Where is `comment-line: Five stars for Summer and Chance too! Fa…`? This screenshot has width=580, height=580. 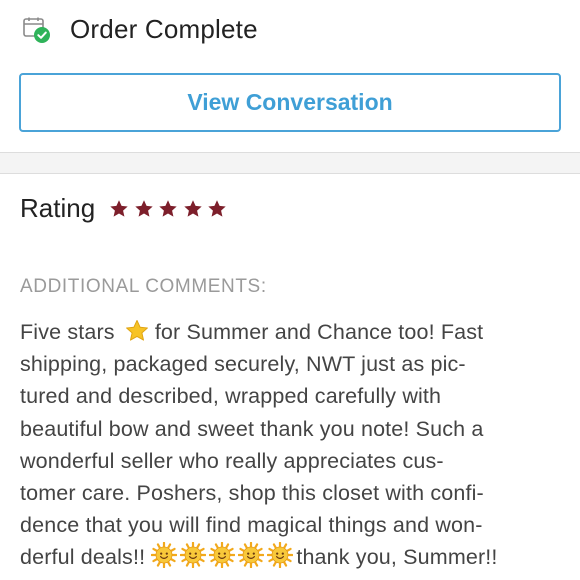
comment-line: Five stars for Summer and Chance too! Fa… is located at coordinates (294, 332).